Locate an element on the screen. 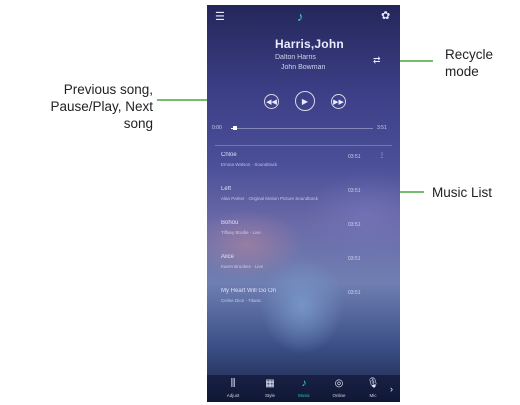 Image resolution: width=520 pixels, height=405 pixels. controls-annotation-line2: Pause/Play, Next is located at coordinates (101, 106).